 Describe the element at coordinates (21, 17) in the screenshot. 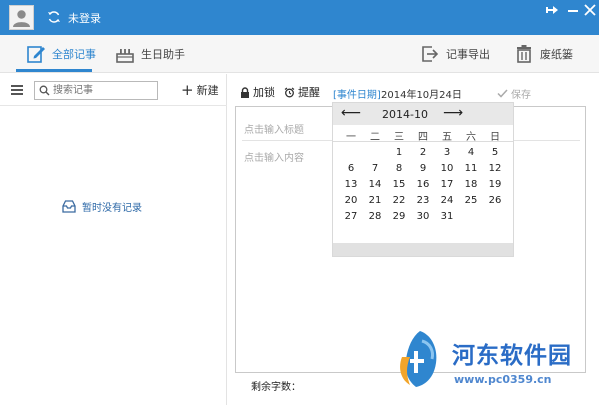

I see `avatar-icon` at that location.